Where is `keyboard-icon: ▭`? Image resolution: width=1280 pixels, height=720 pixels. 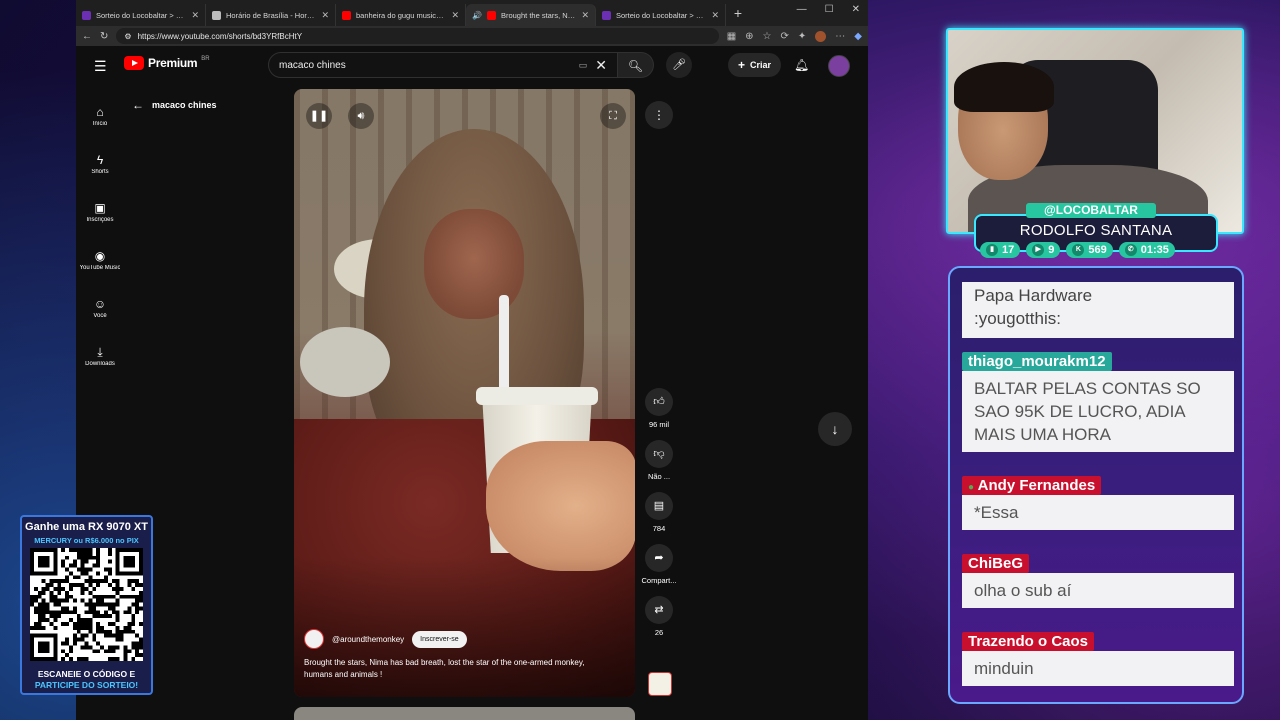 keyboard-icon: ▭ is located at coordinates (583, 65).